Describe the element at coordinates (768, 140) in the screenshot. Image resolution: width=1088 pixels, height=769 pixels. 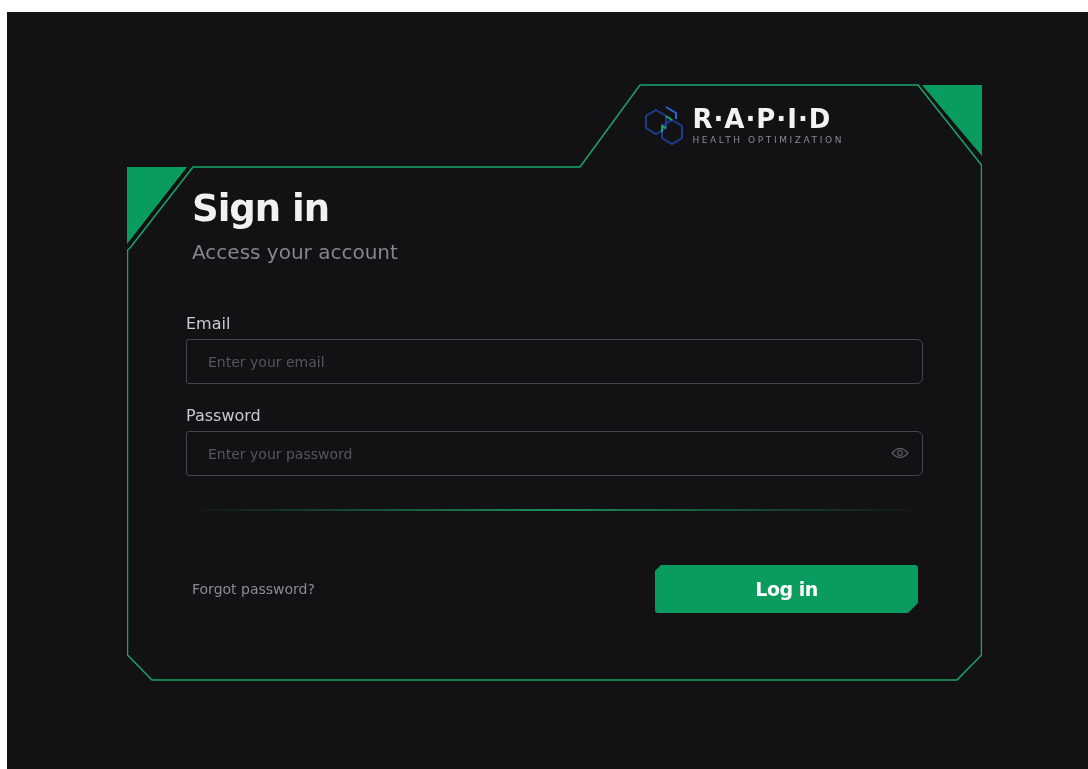
I see `logo-tagline: HEALTH OPTIMIZATION` at that location.